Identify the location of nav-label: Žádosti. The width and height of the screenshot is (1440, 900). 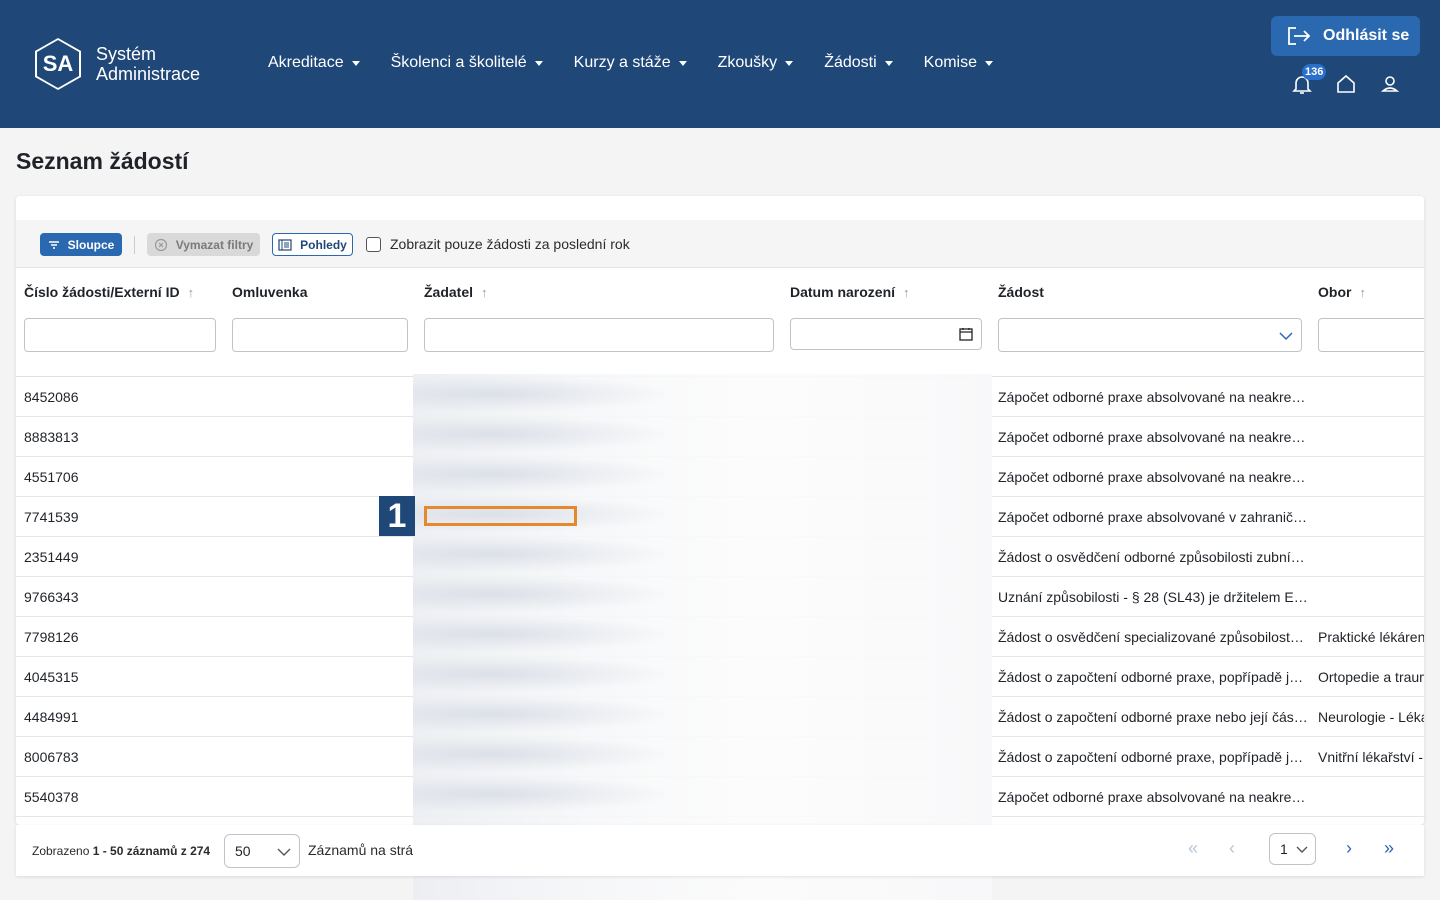
(850, 62).